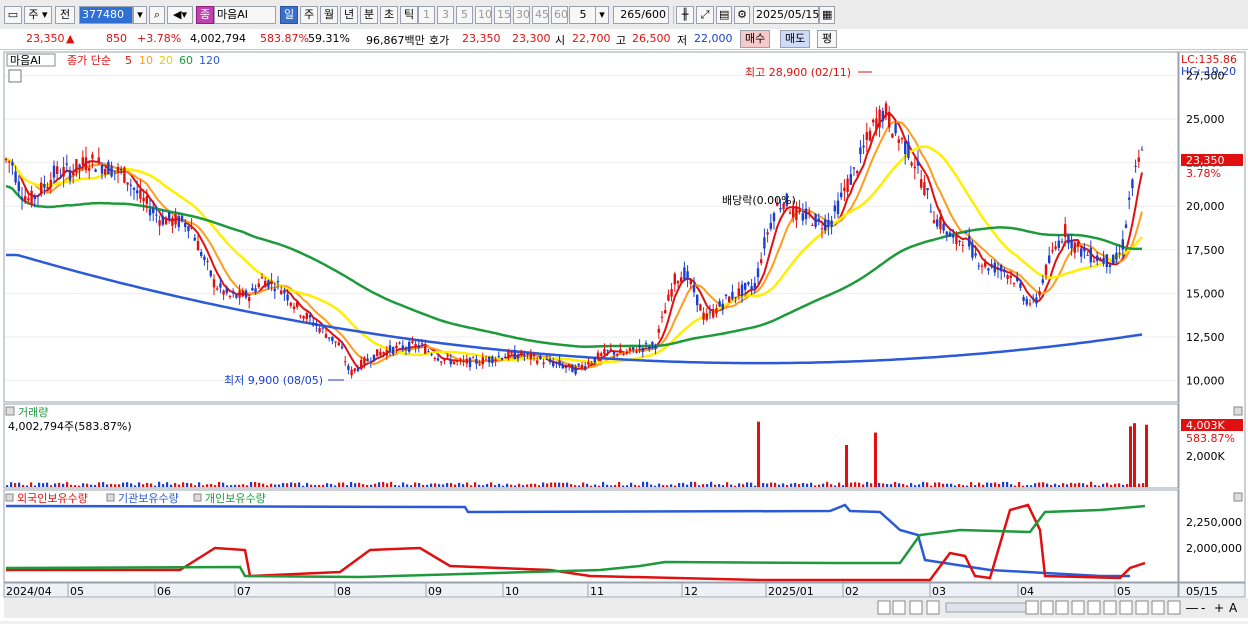 This screenshot has width=1248, height=624. Describe the element at coordinates (685, 15) in the screenshot. I see `candle-style-icon: ╫` at that location.